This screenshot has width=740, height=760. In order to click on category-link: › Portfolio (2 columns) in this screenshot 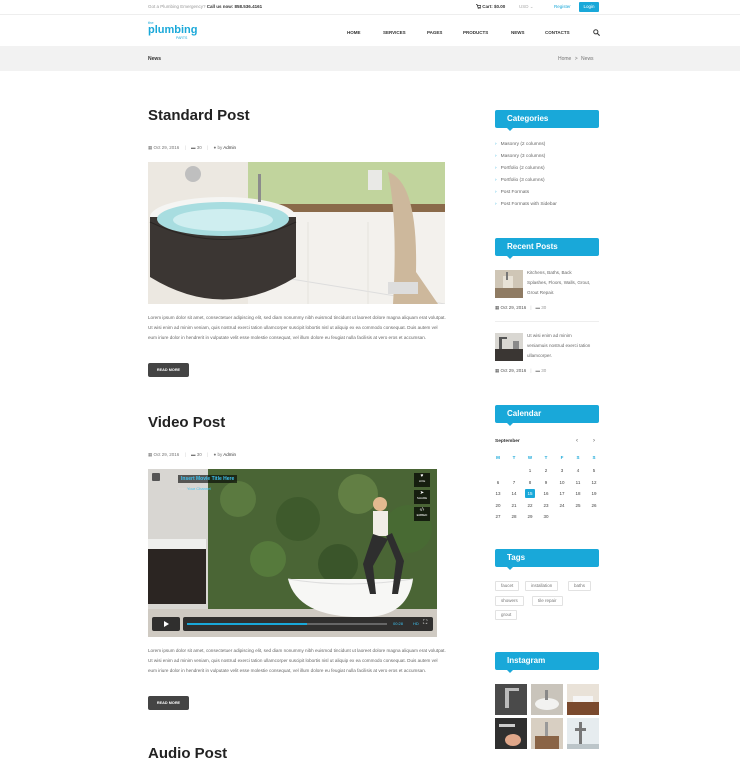, I will do `click(520, 168)`.